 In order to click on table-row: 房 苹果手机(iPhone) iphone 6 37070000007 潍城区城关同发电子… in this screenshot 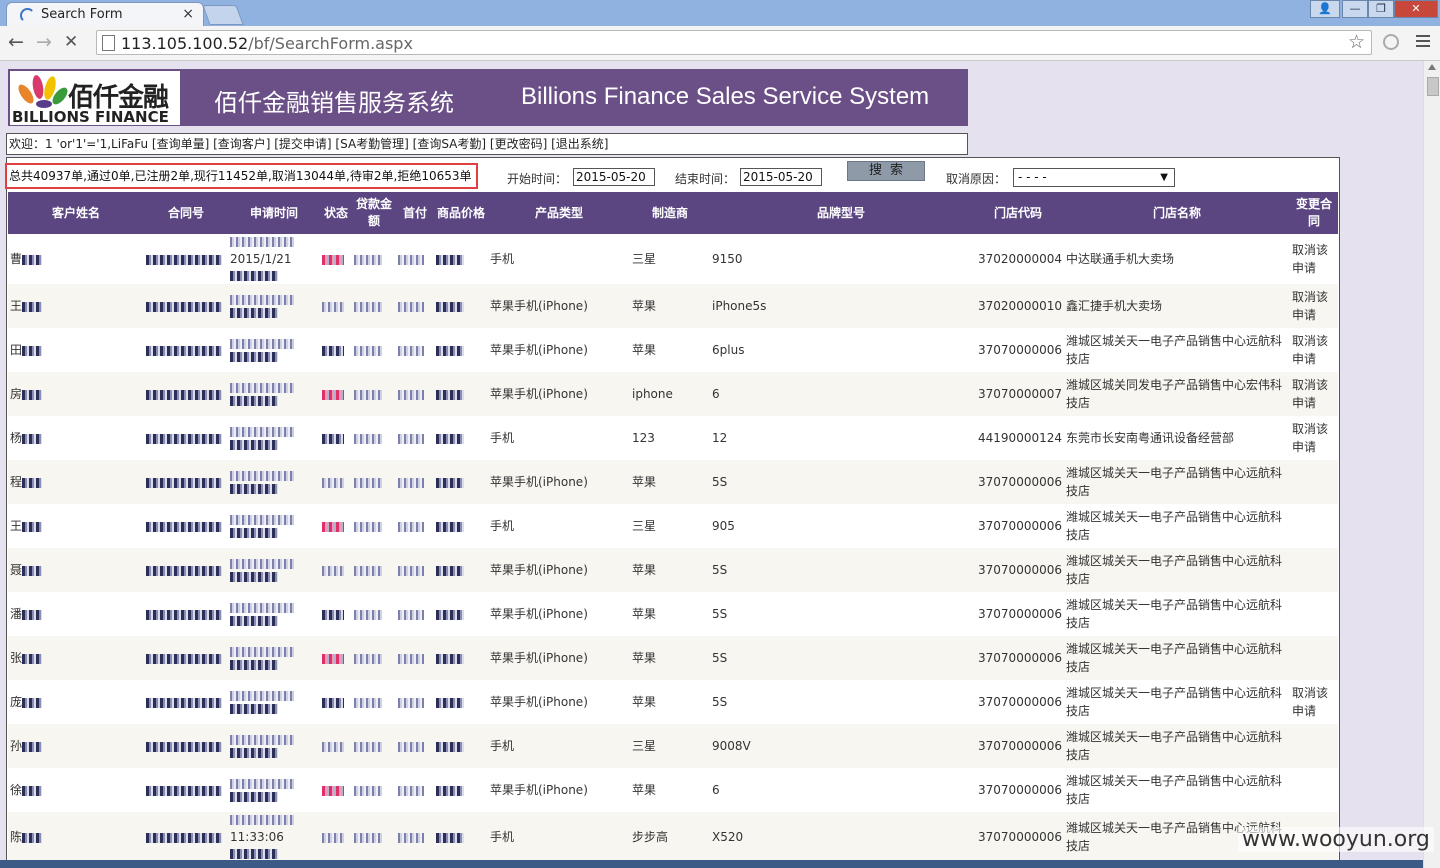, I will do `click(673, 394)`.